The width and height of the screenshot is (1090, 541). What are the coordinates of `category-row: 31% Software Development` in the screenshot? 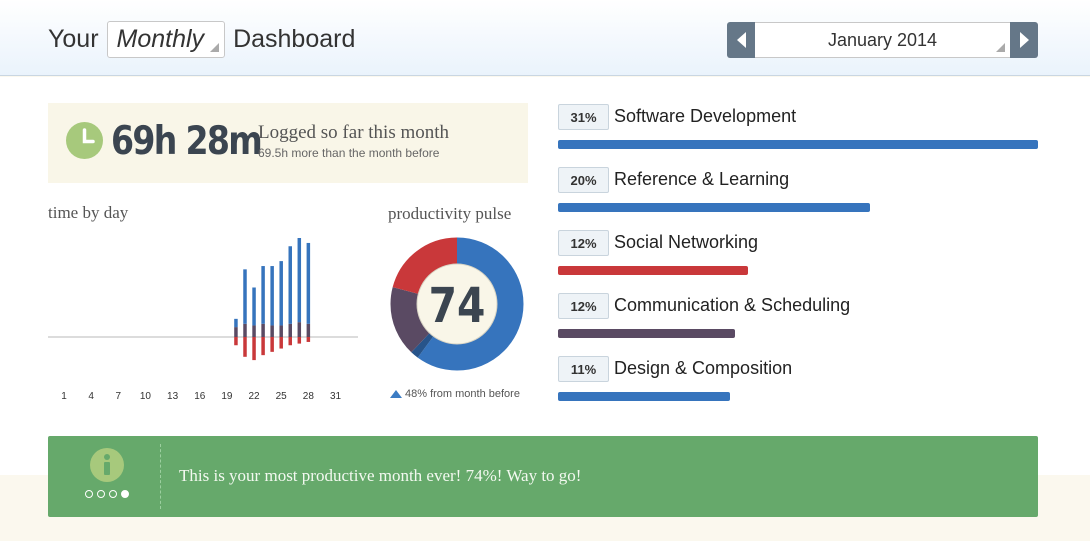 It's located at (798, 130).